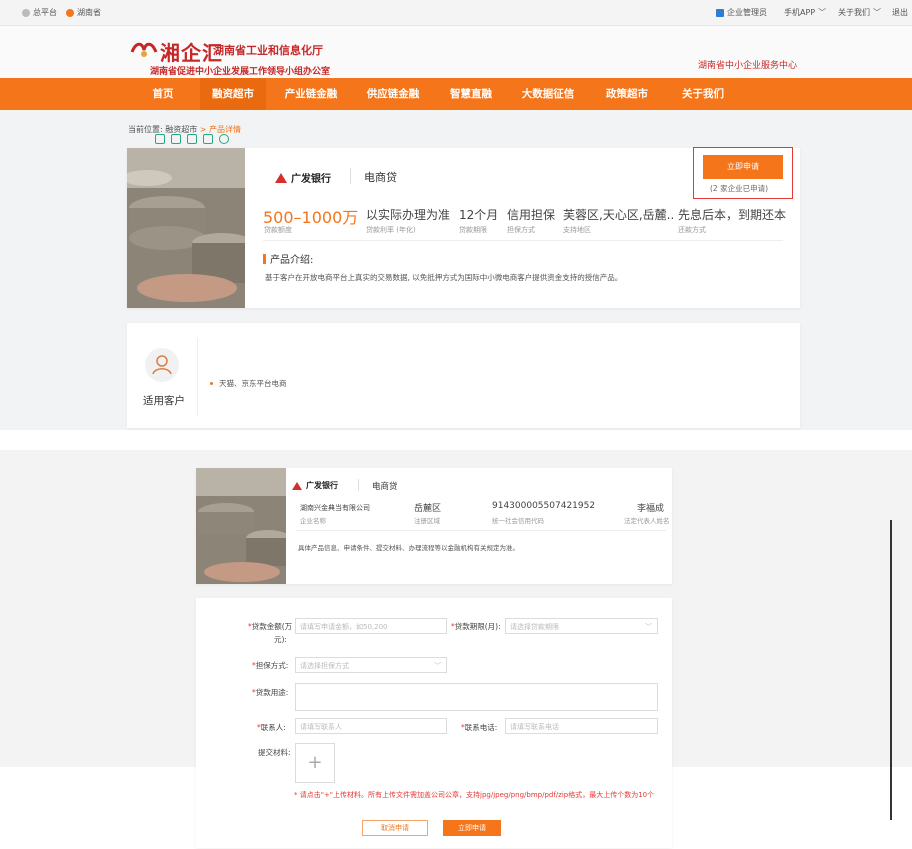  I want to click on main-nav: 首页 融资超市 产业链金融 供应链金融 智慧直融 大数据征信 政策超市 关于我们, so click(456, 94).